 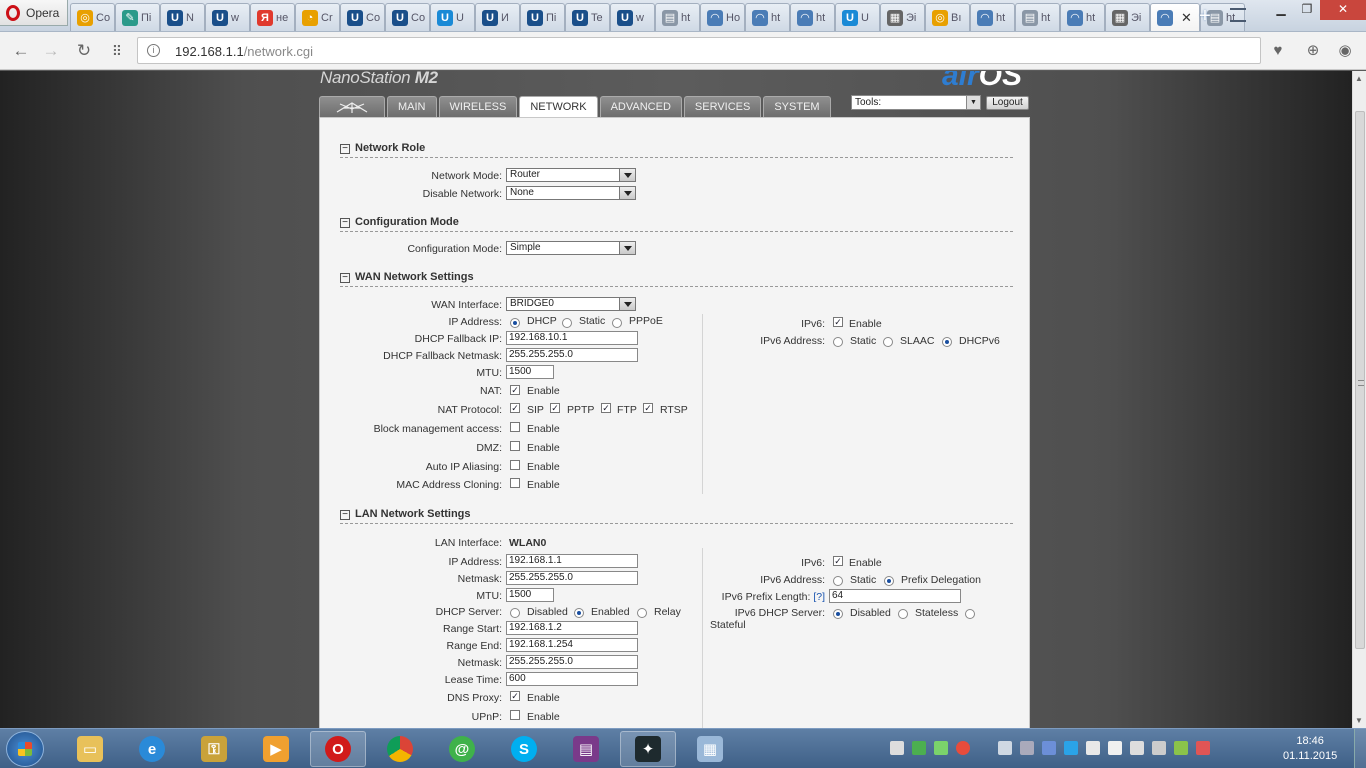 I want to click on ipv6-dhcp-stateful-radio, so click(x=970, y=614).